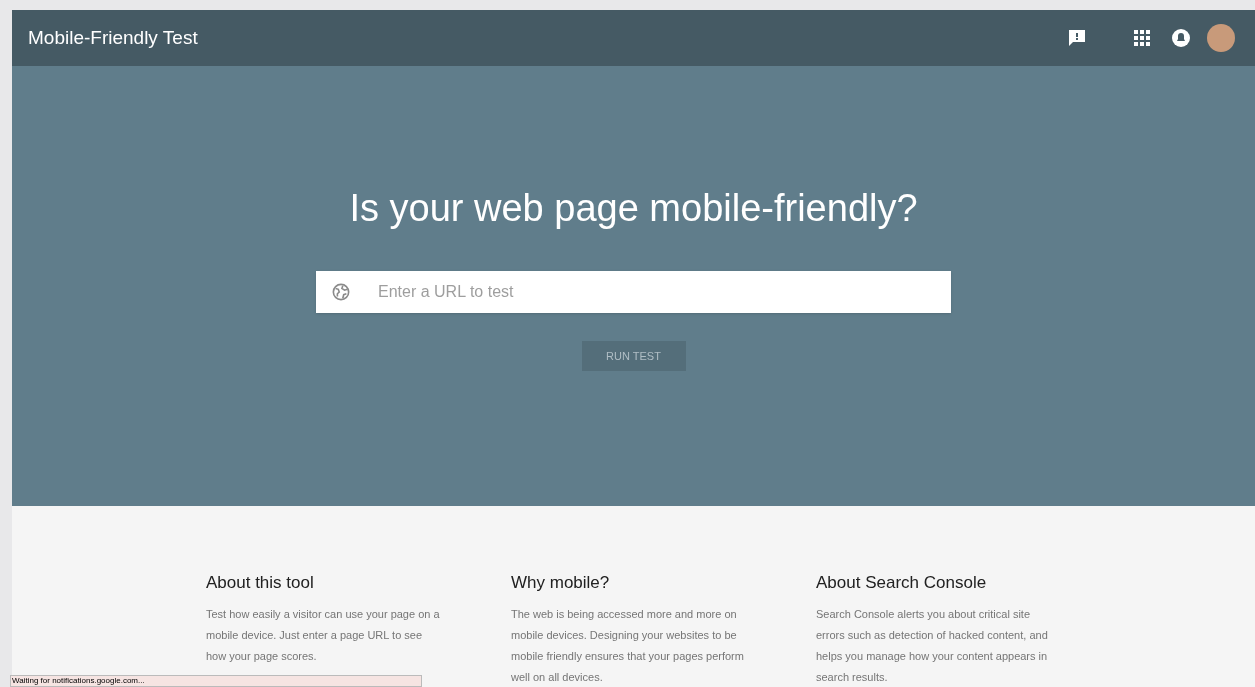  Describe the element at coordinates (628, 645) in the screenshot. I see `column-text: The web is being accessed more and more on mobile devices. Designing your websites to be mobile friendly ensures that your pages perform well on all devices.` at that location.